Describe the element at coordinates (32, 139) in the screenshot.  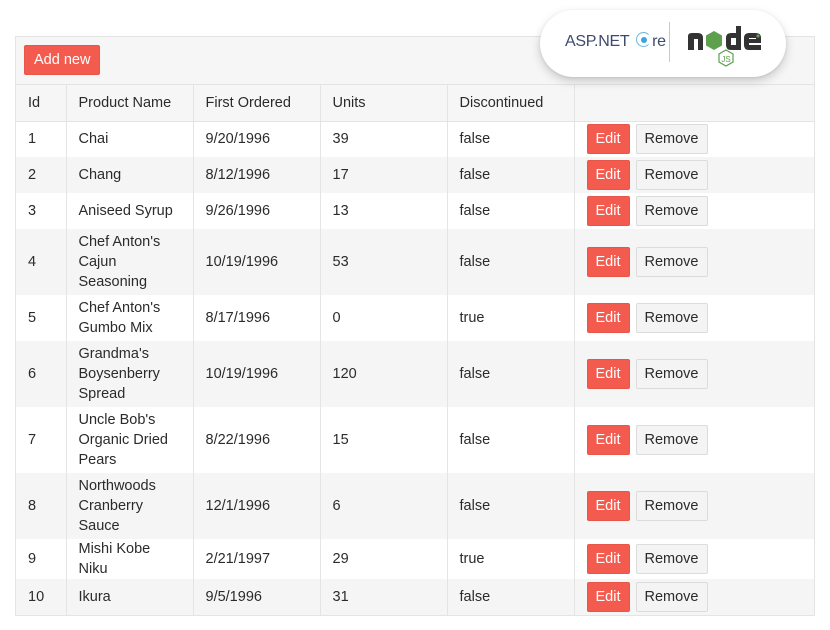
I see `cell-id: 1` at that location.